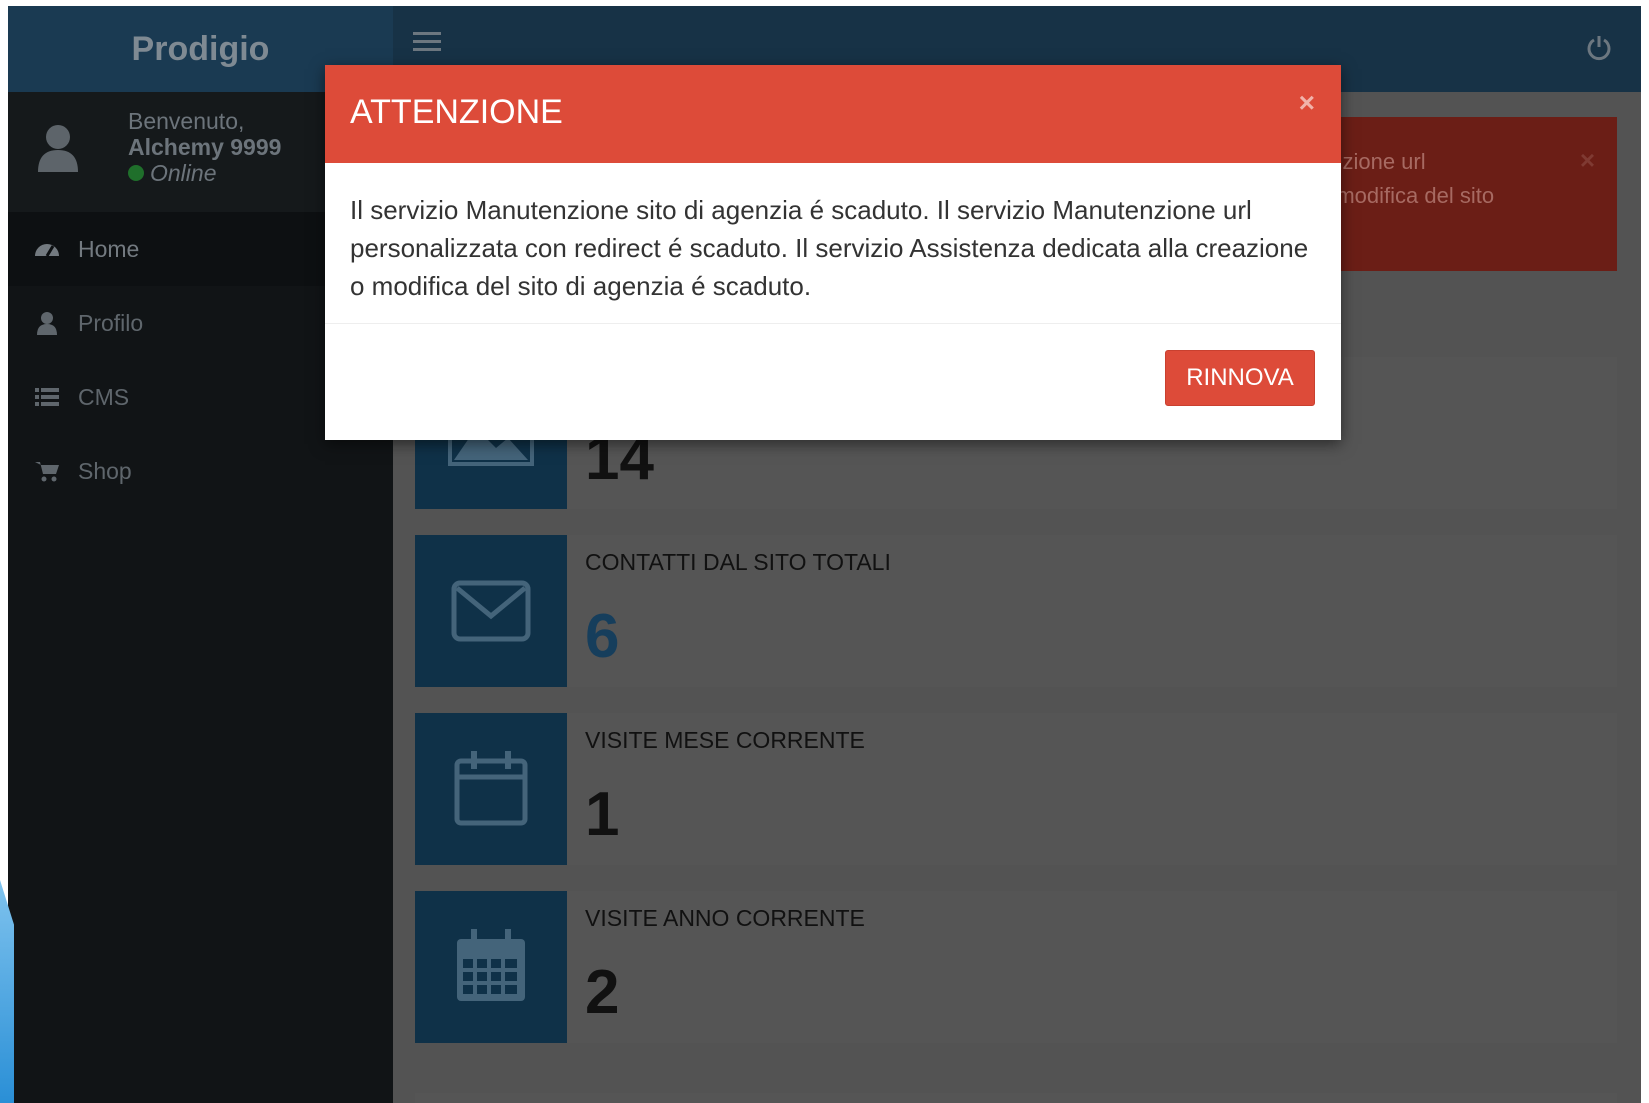  What do you see at coordinates (1240, 378) in the screenshot?
I see `renew-button: RINNOVA` at bounding box center [1240, 378].